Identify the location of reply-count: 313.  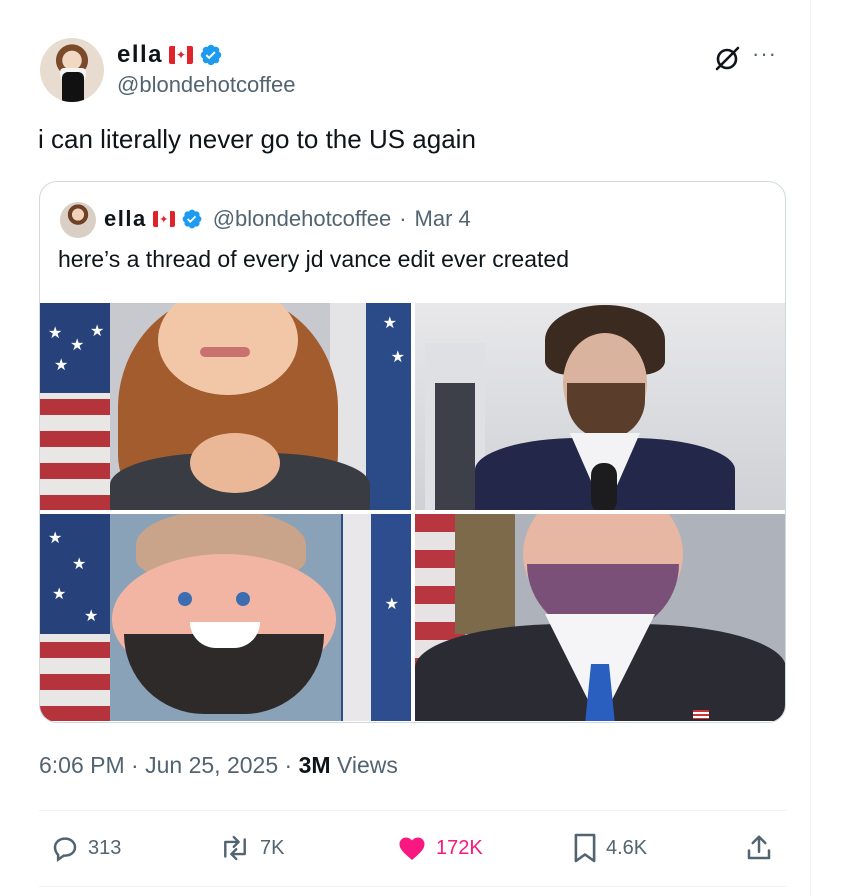
(105, 847).